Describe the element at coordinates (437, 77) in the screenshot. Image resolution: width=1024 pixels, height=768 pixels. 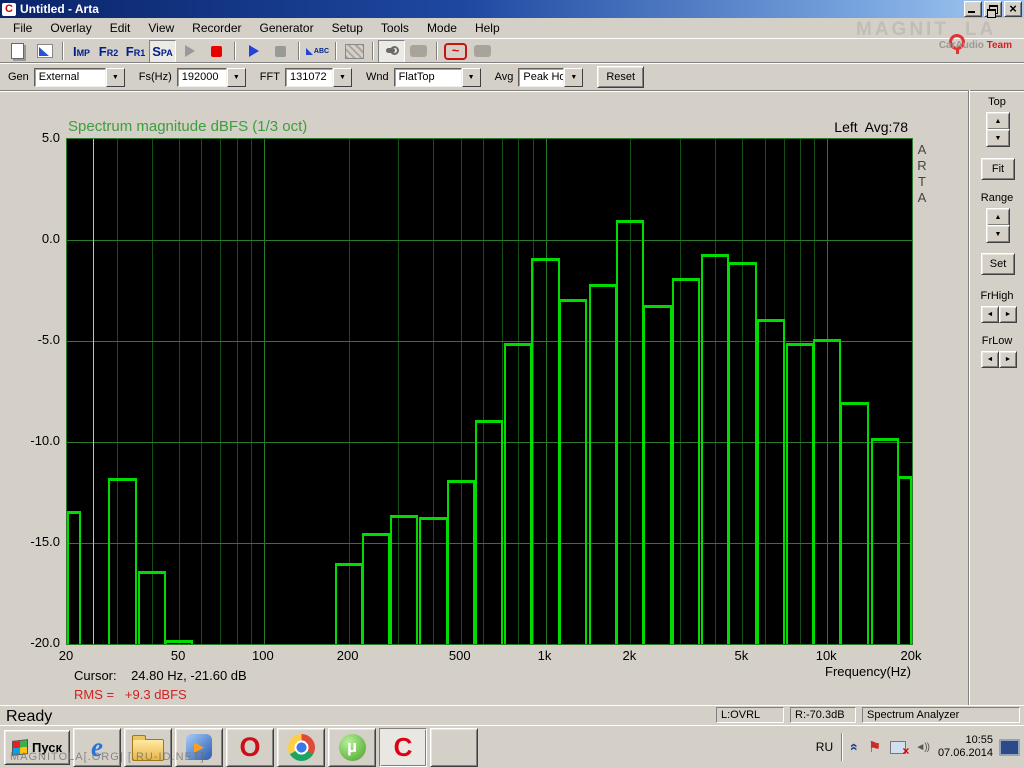
I see `window-select: FlatTop` at that location.